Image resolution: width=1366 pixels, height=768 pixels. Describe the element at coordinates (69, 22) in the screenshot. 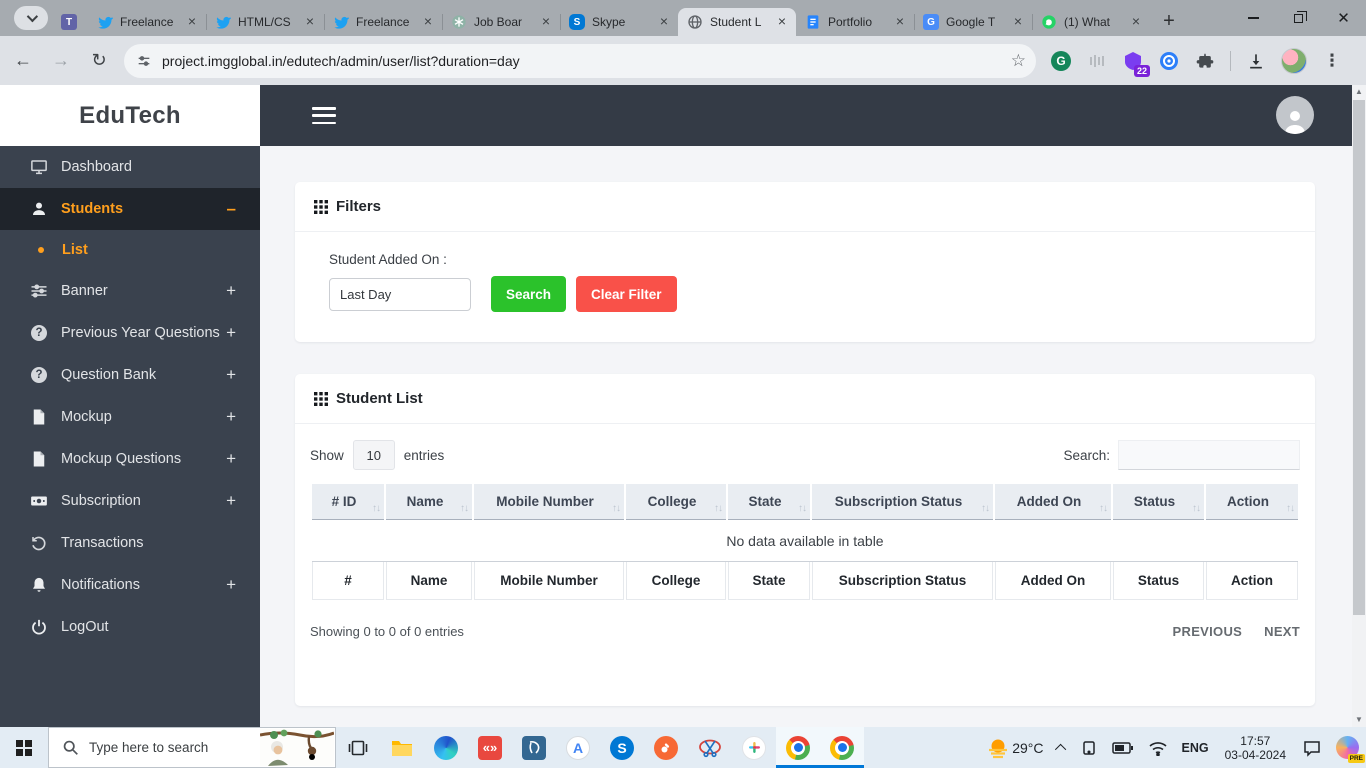

I see `pinned-tab-teams: T` at that location.